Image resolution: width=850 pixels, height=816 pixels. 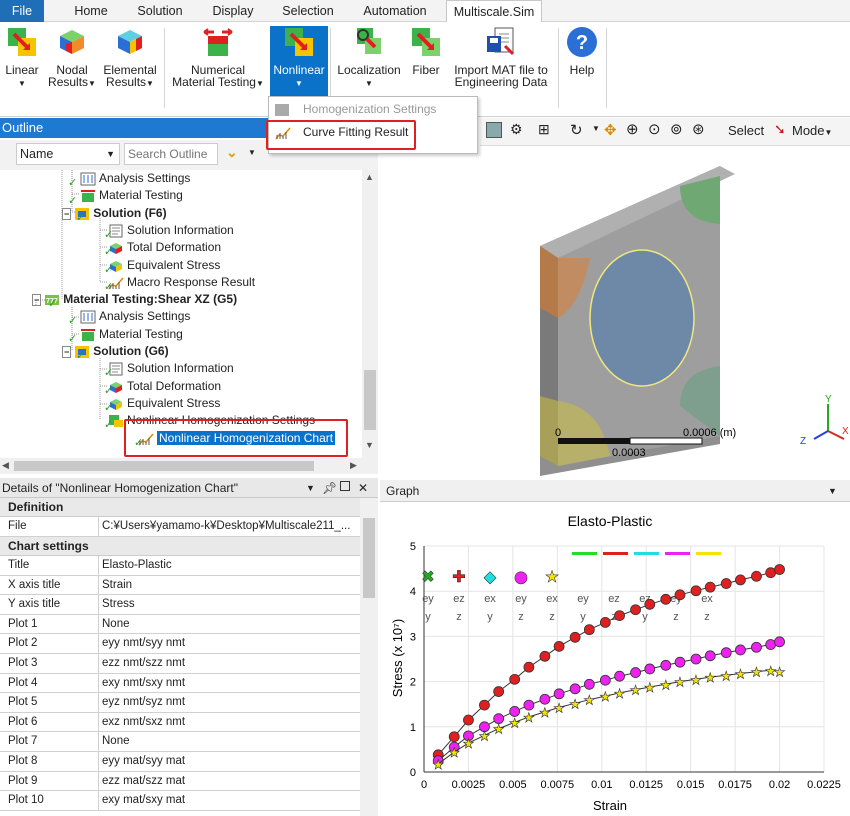 What do you see at coordinates (171, 154) in the screenshot?
I see `search-outline-input` at bounding box center [171, 154].